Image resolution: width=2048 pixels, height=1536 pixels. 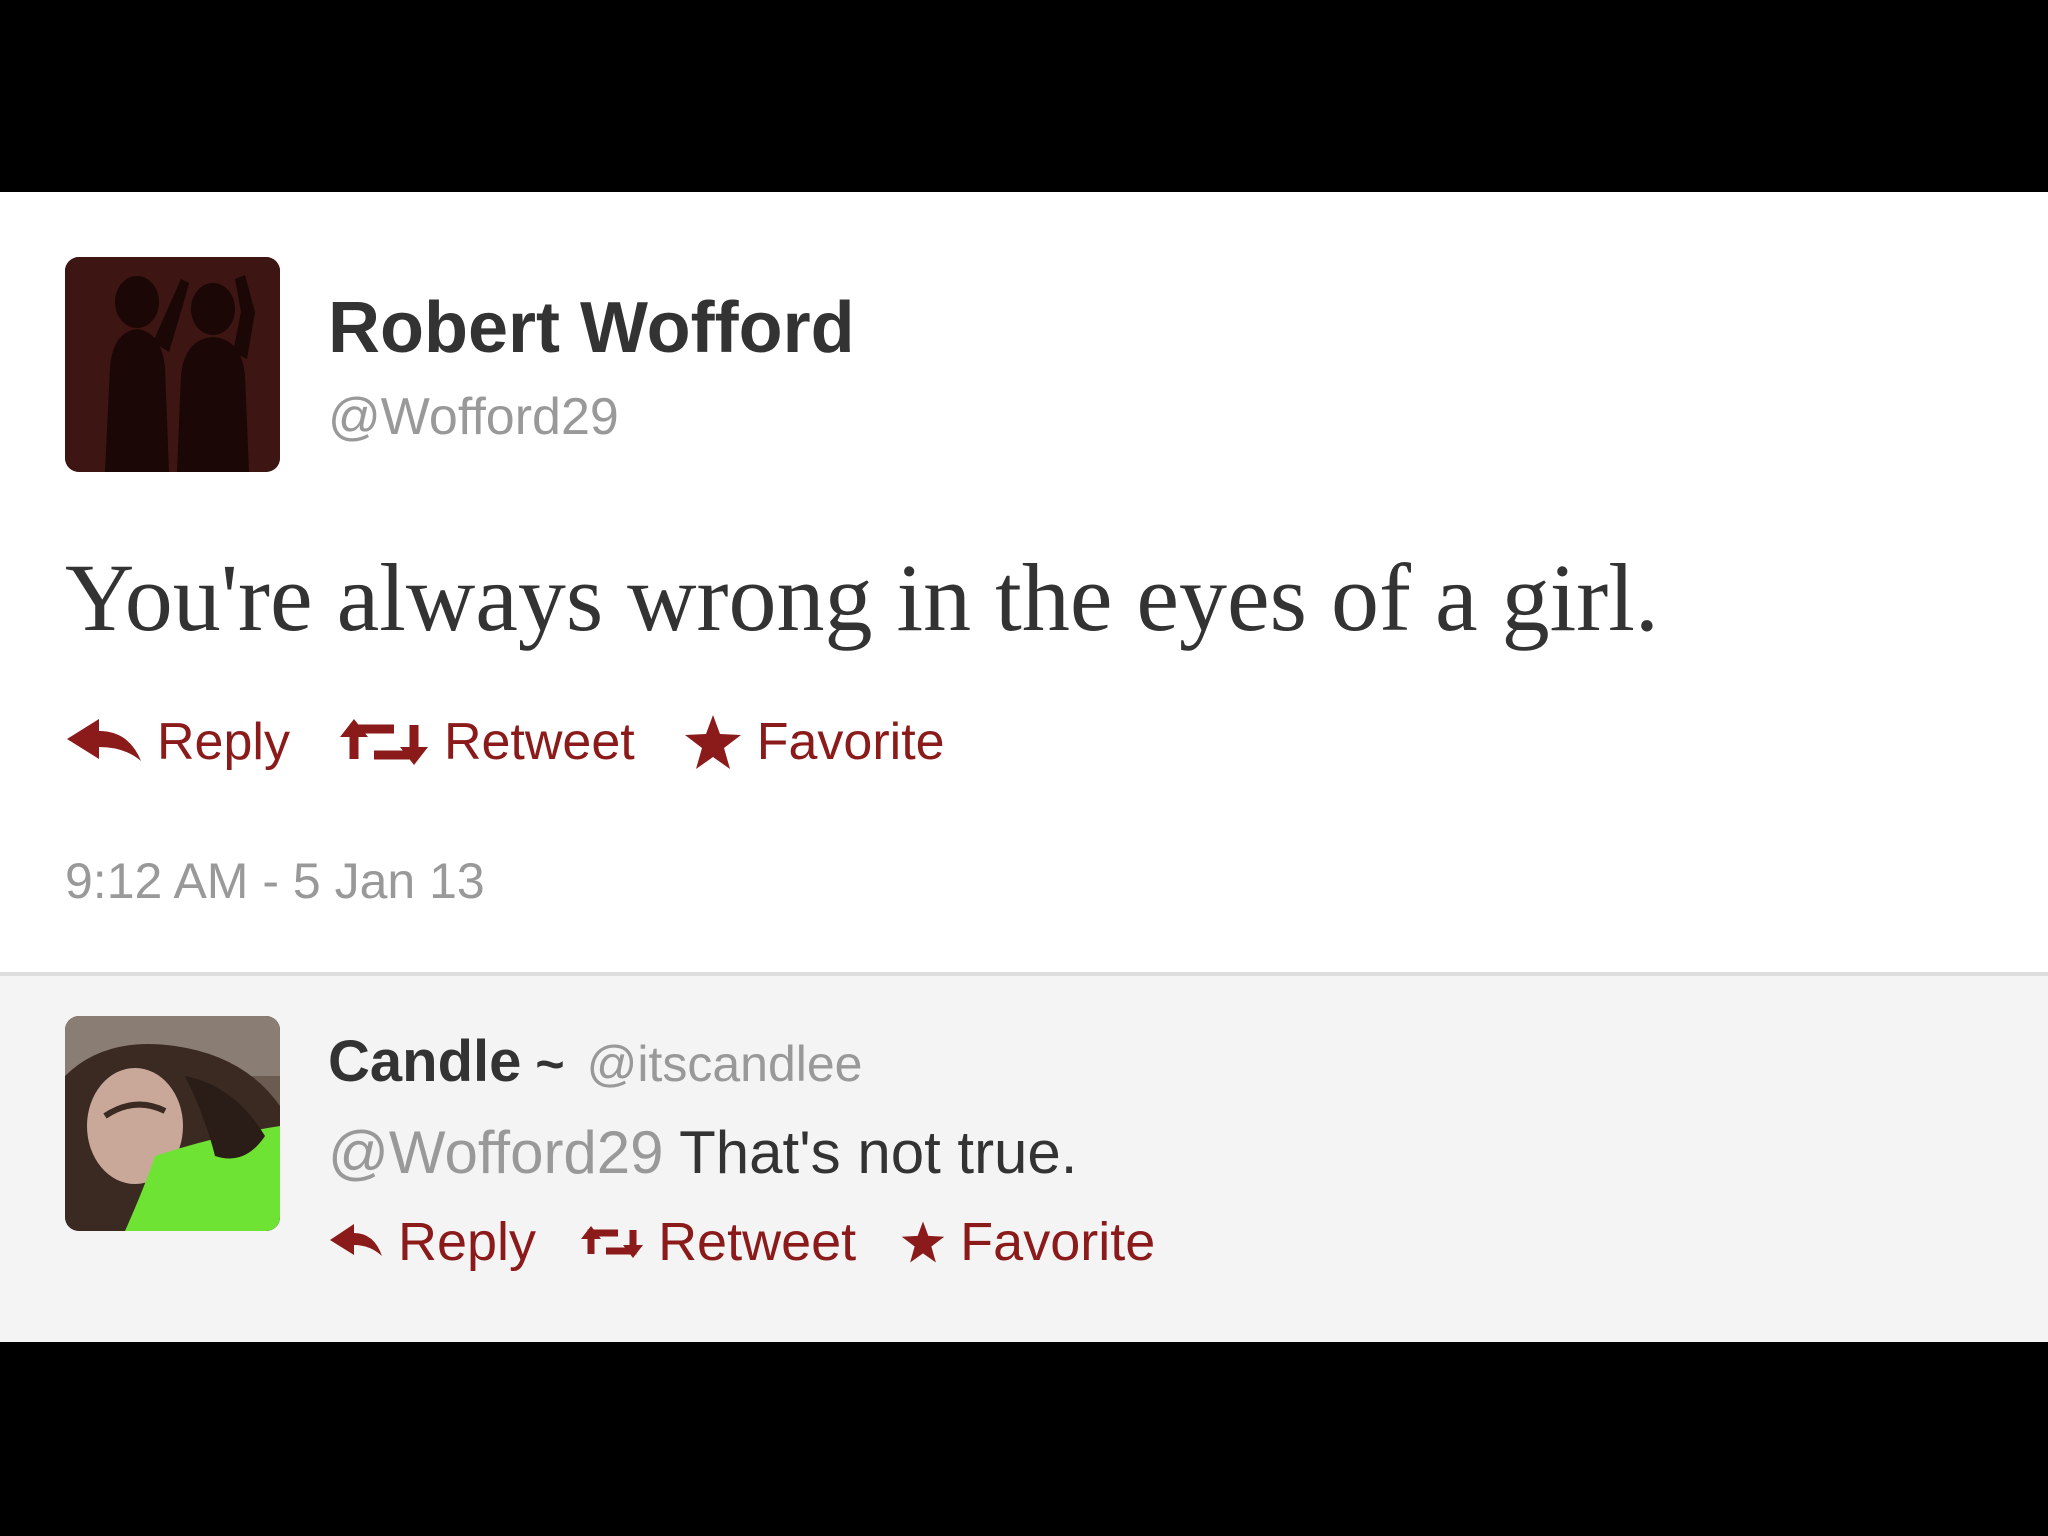 What do you see at coordinates (424, 1061) in the screenshot?
I see `display-name: Candle` at bounding box center [424, 1061].